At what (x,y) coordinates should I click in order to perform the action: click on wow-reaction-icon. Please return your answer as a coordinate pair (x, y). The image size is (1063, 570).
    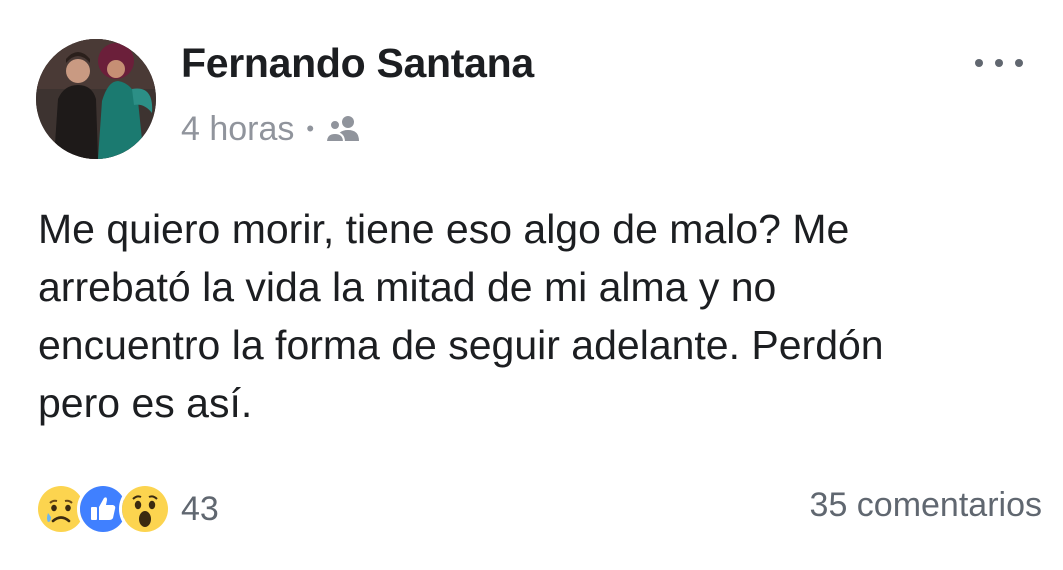
    Looking at the image, I should click on (145, 509).